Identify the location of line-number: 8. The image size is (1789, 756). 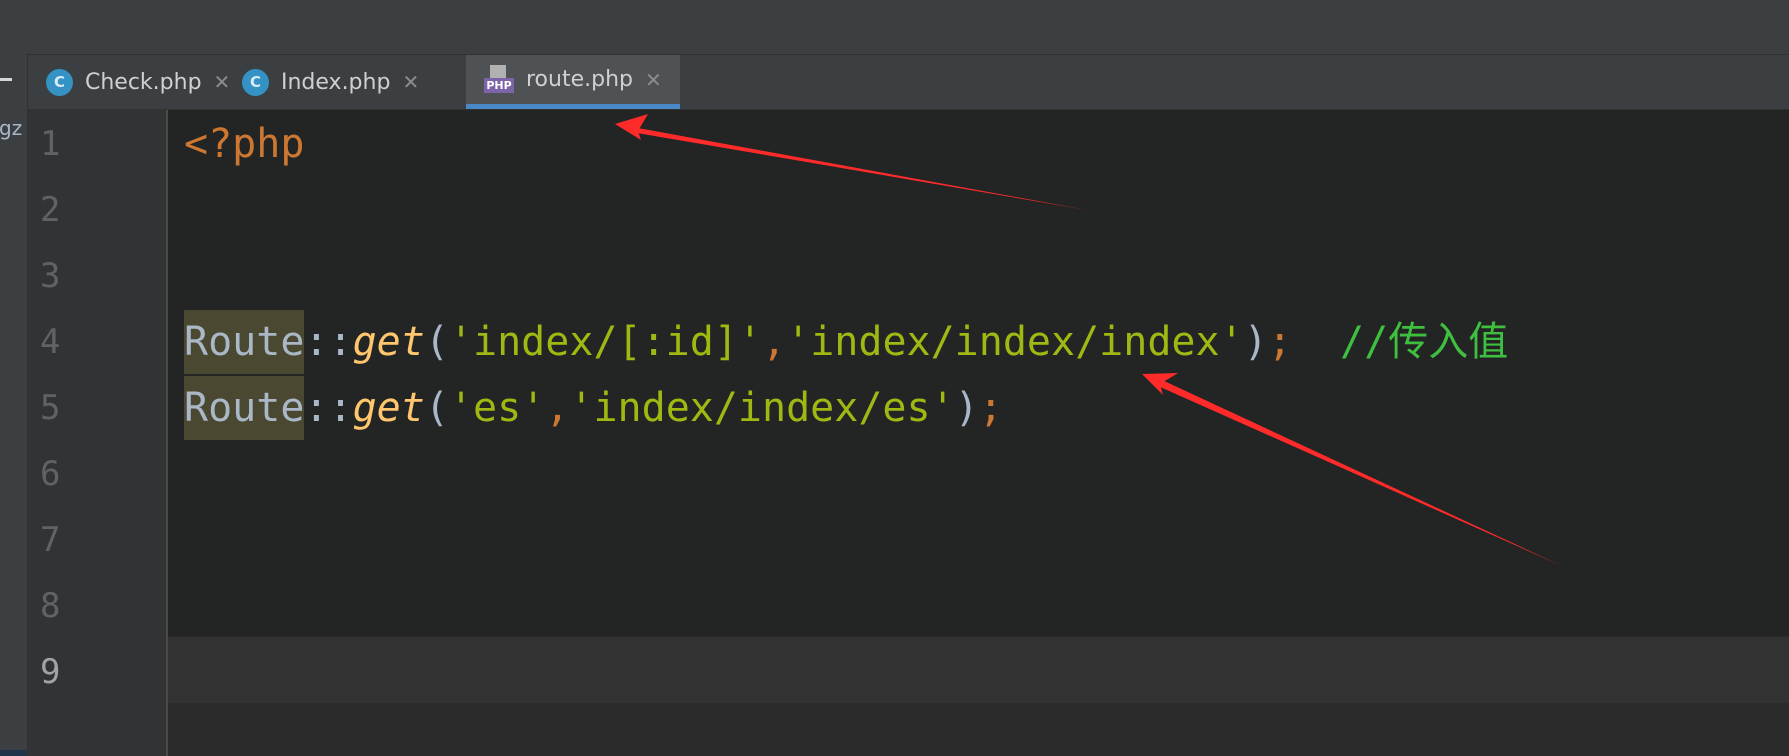
(50, 606).